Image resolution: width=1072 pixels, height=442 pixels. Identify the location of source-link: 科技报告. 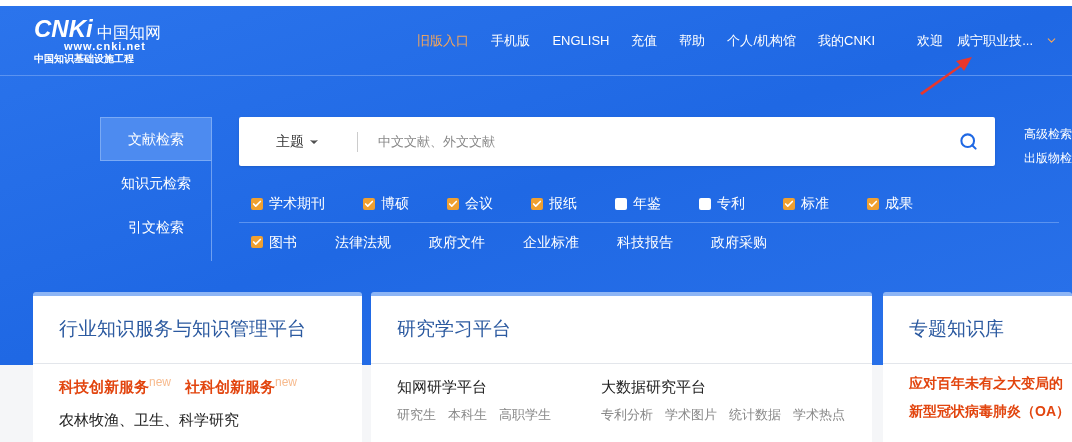
(645, 242).